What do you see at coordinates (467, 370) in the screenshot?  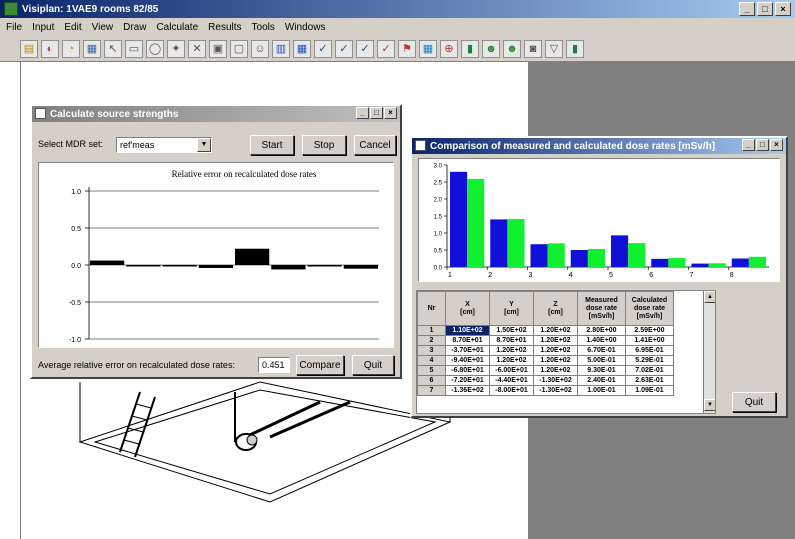 I see `table-cell: -6.80E+01` at bounding box center [467, 370].